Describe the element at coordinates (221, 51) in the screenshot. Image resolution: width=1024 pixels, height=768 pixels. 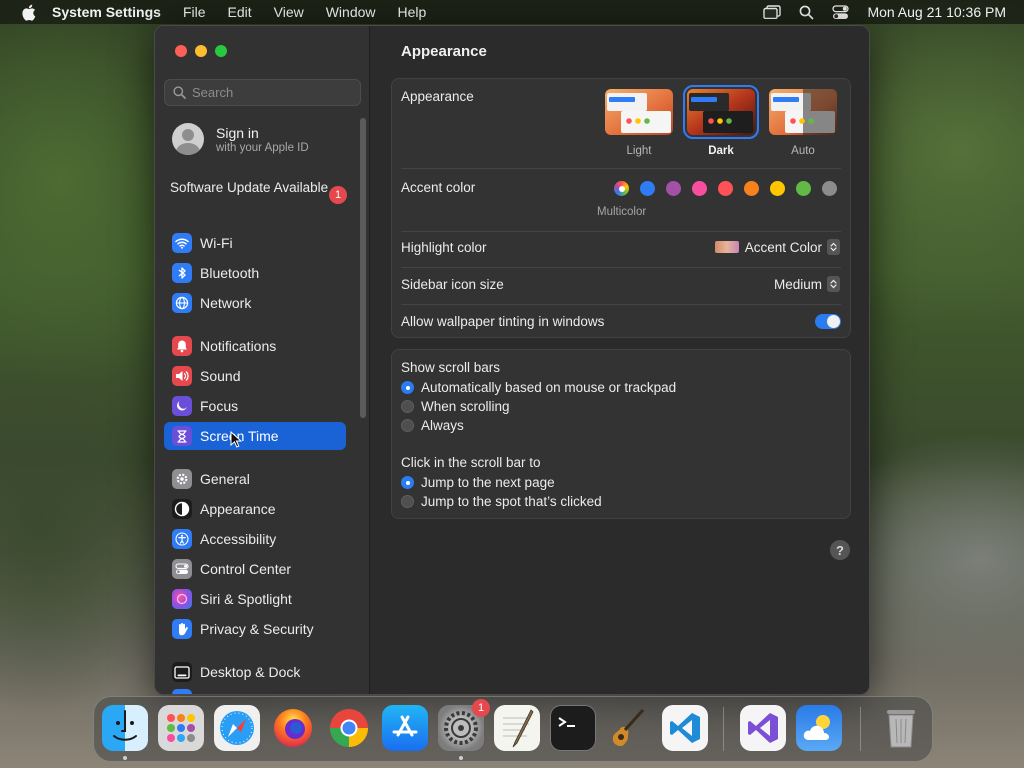
I see `zoom-button` at that location.